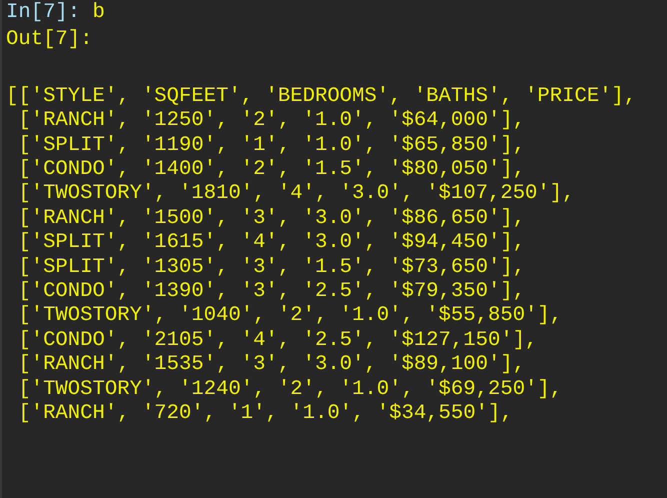 Image resolution: width=667 pixels, height=498 pixels. I want to click on output-line: ['RANCH', '1535', '3', '3.0', '$89,100'],, so click(271, 365).